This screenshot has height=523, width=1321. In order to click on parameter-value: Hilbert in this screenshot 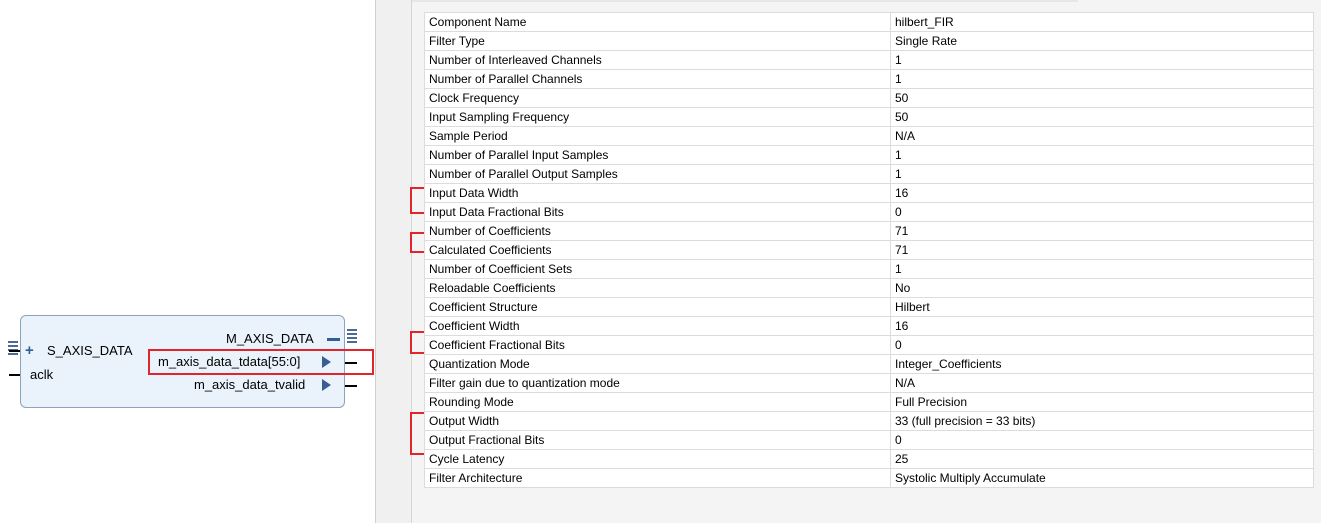, I will do `click(1102, 307)`.